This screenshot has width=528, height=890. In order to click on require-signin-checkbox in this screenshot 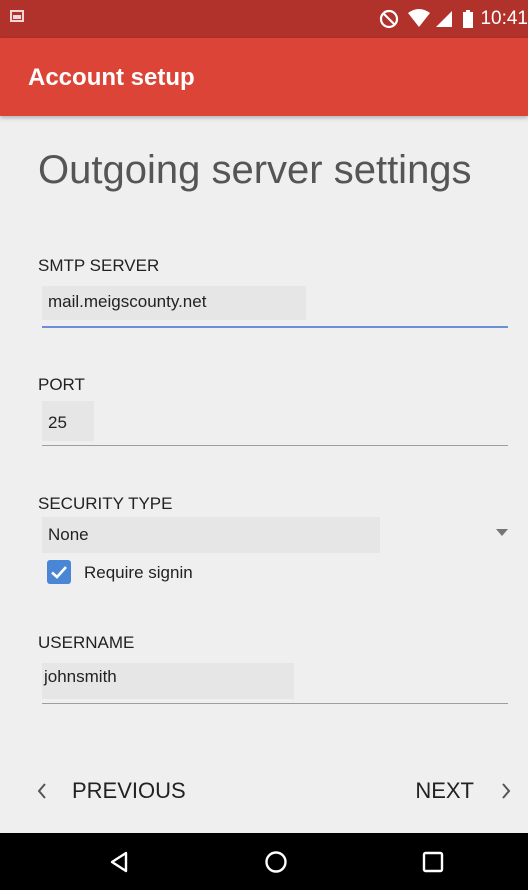, I will do `click(59, 572)`.